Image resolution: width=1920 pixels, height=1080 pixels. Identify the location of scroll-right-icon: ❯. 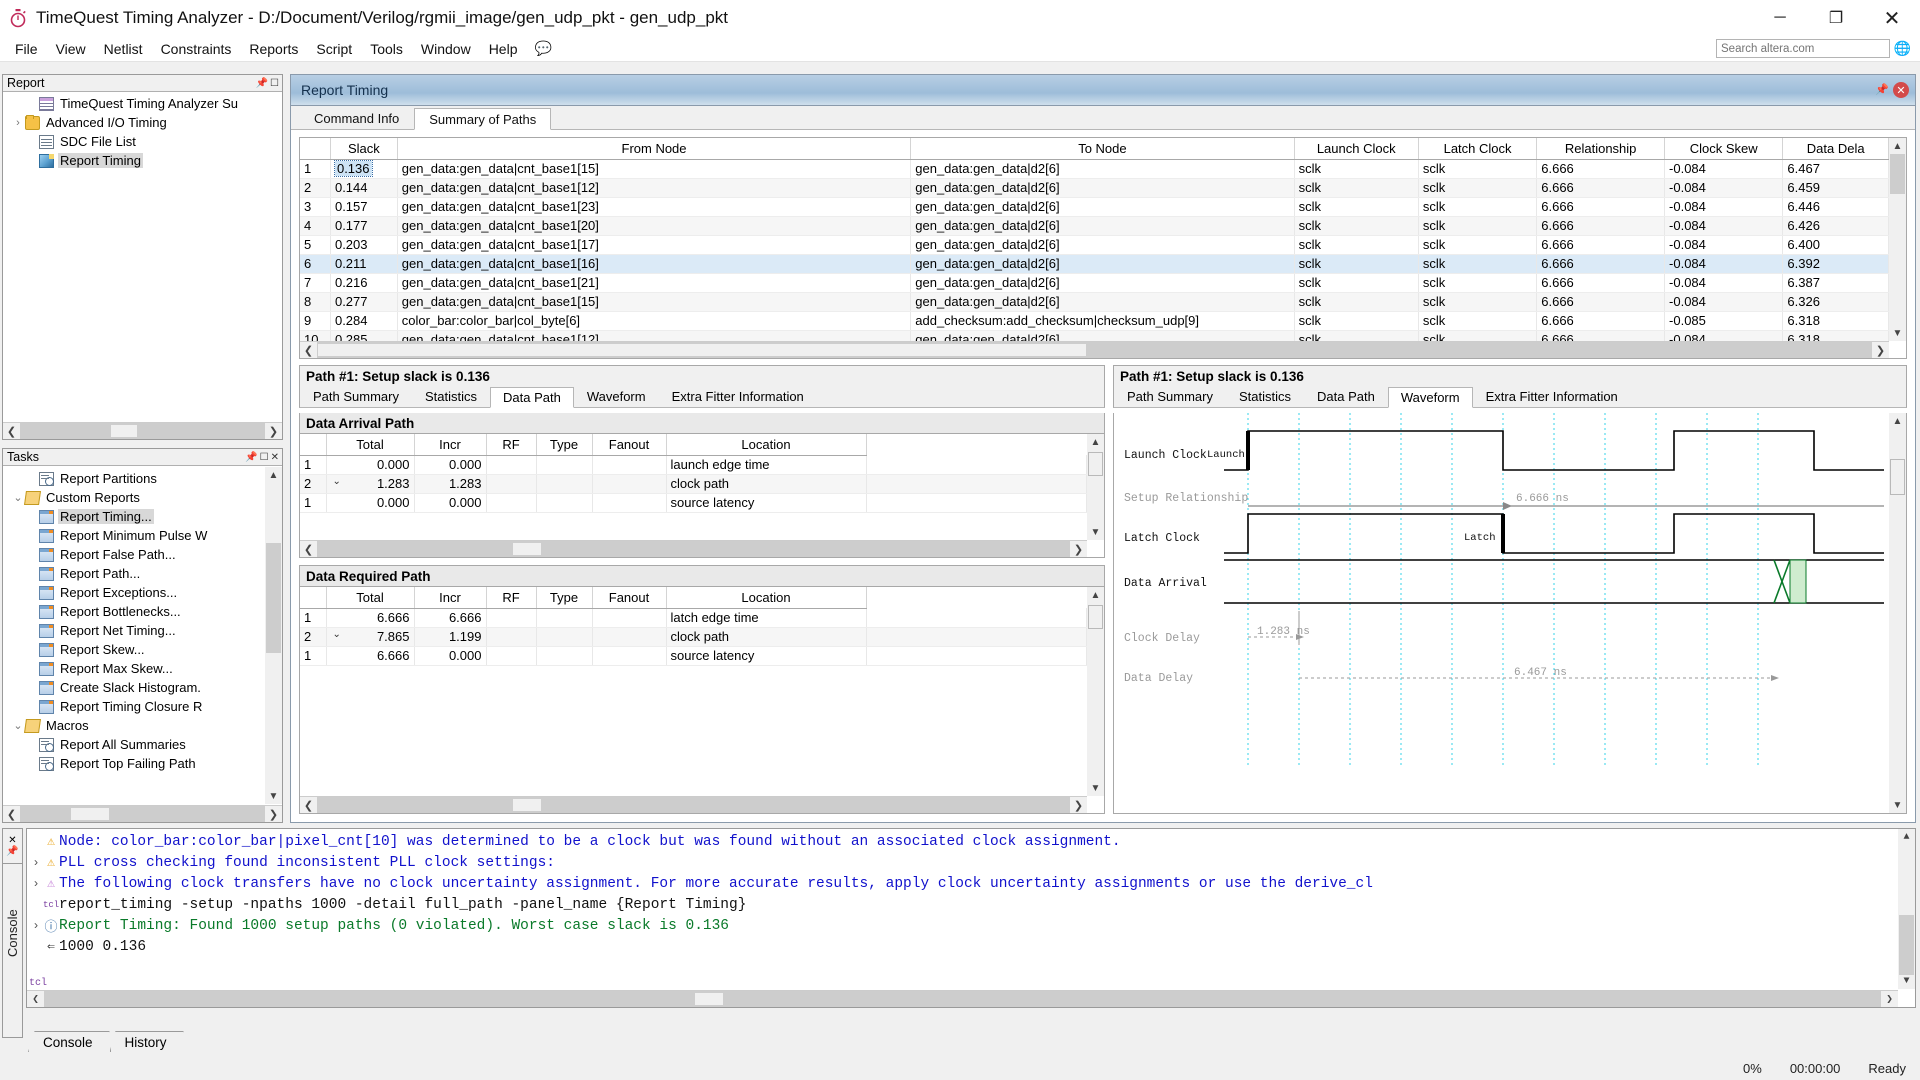
(273, 814).